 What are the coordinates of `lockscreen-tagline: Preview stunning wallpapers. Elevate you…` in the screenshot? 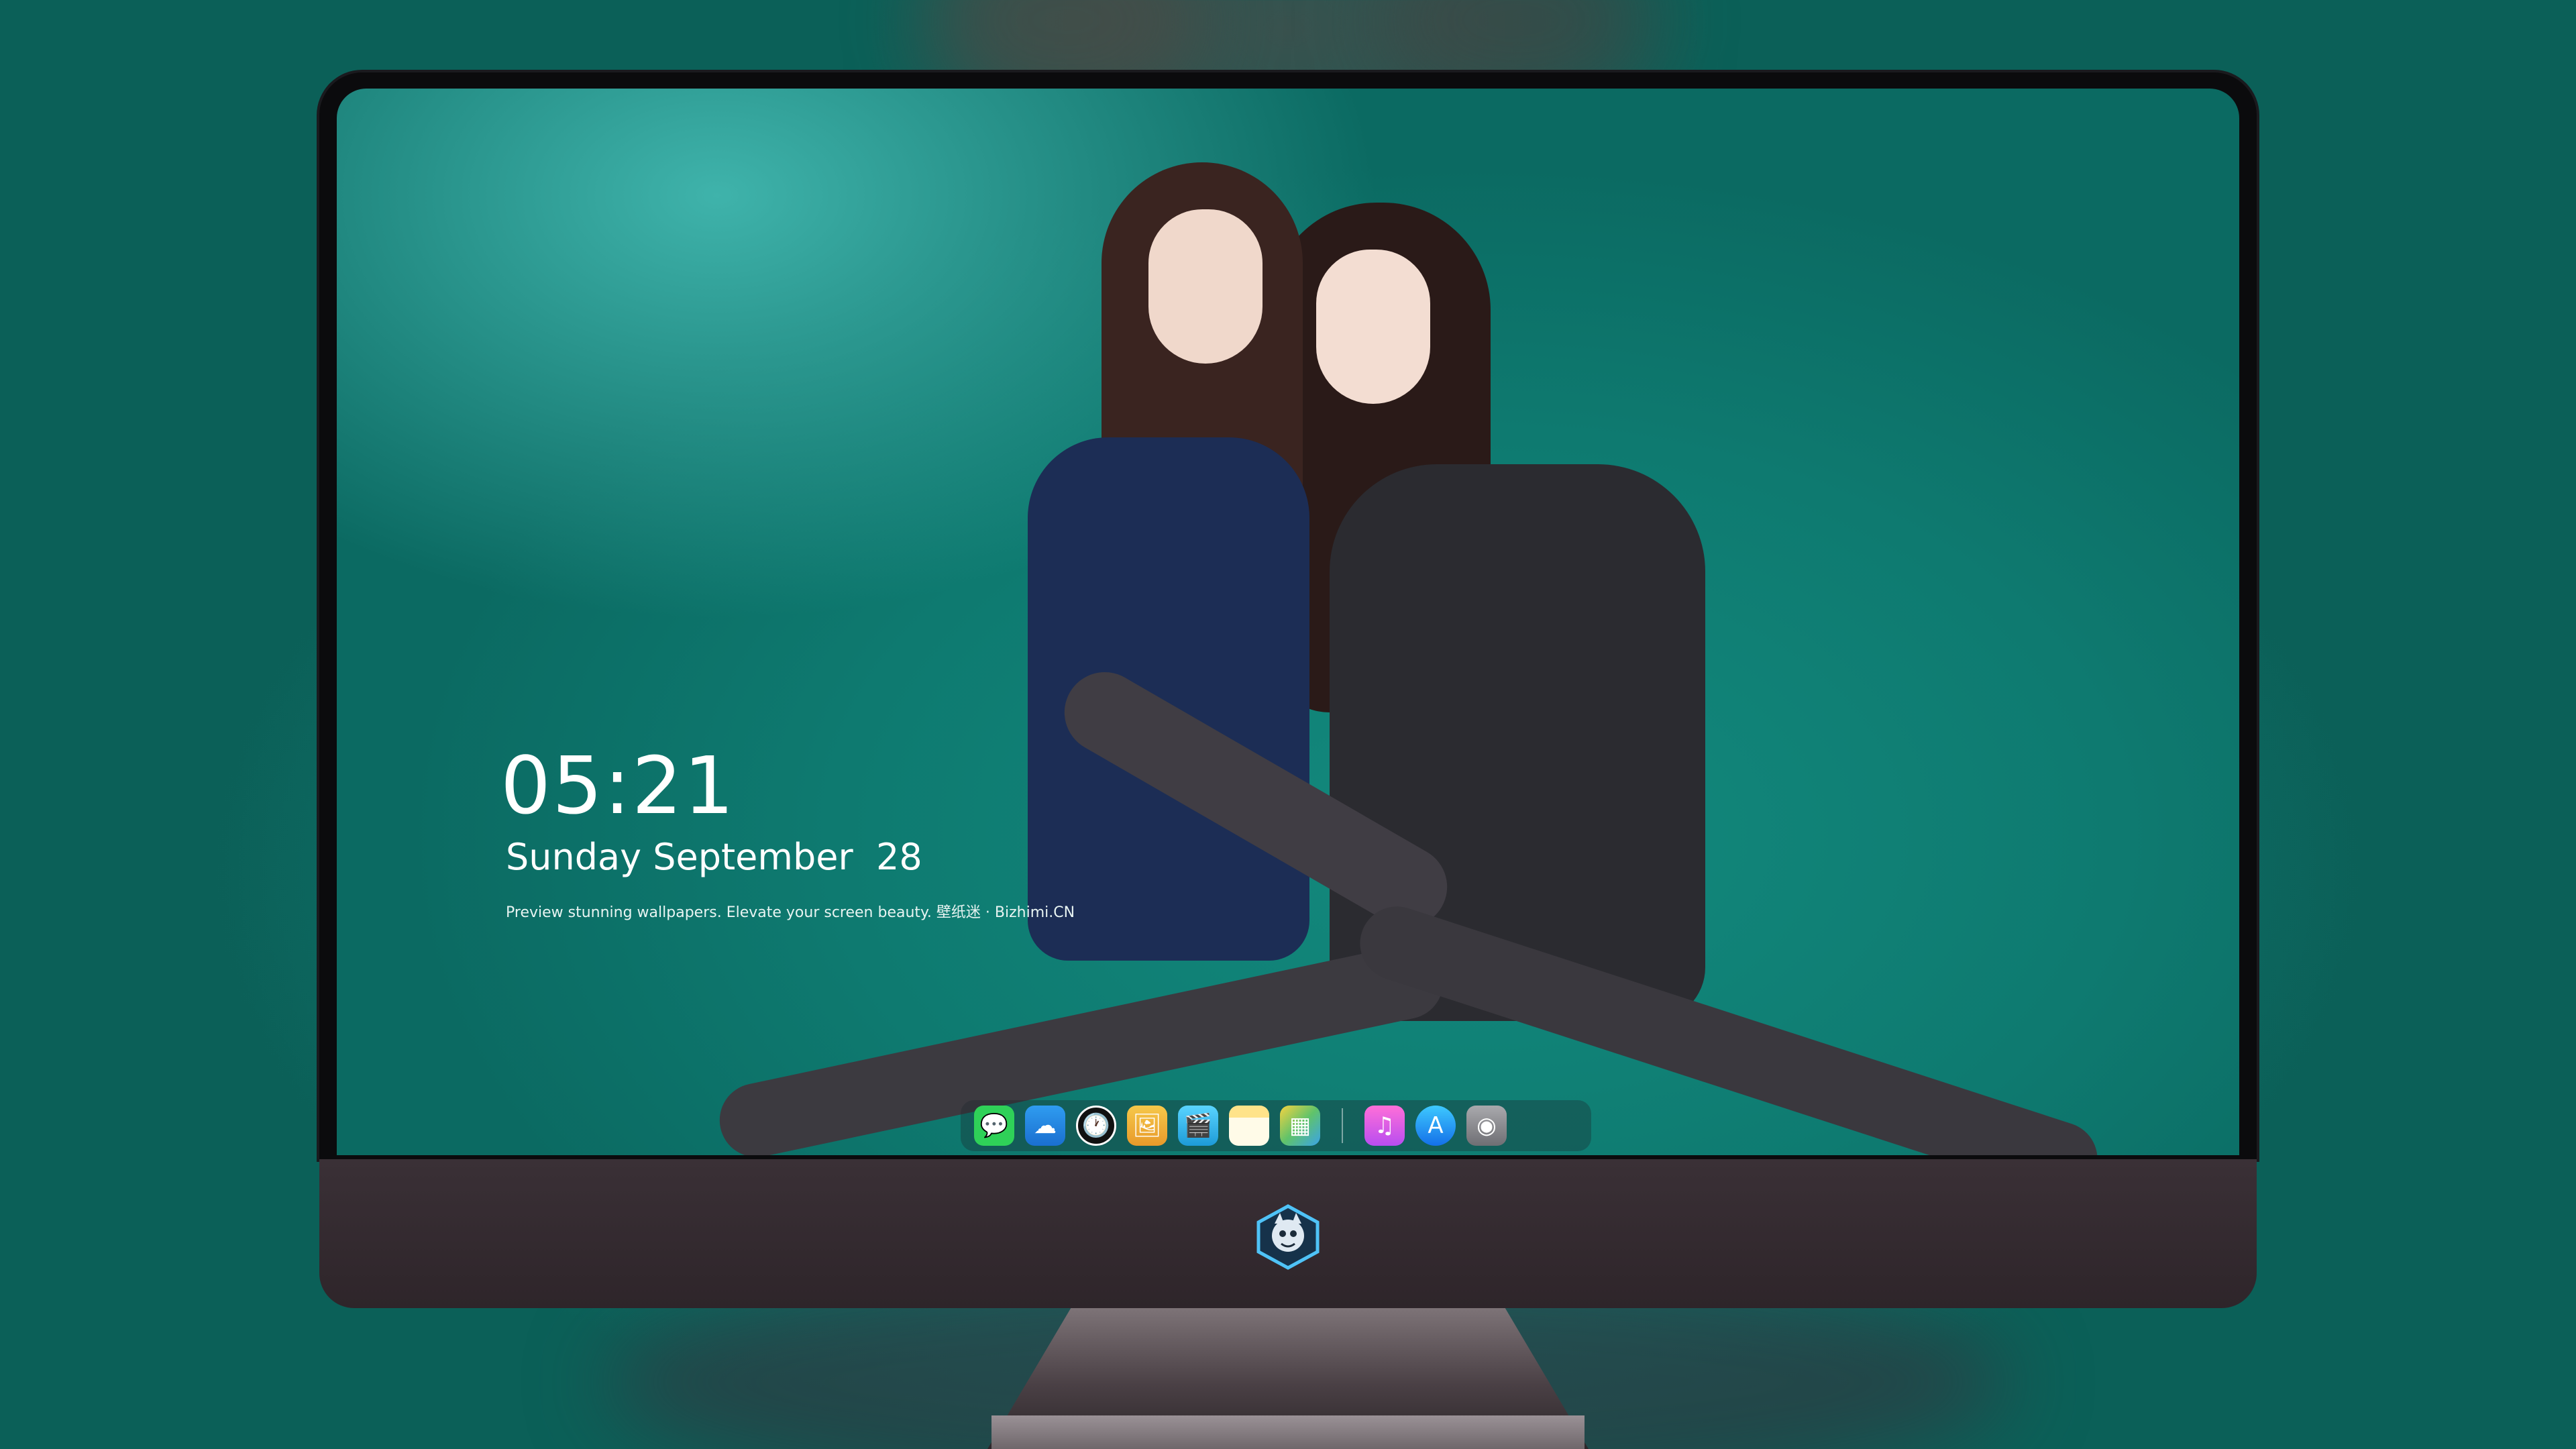 It's located at (790, 912).